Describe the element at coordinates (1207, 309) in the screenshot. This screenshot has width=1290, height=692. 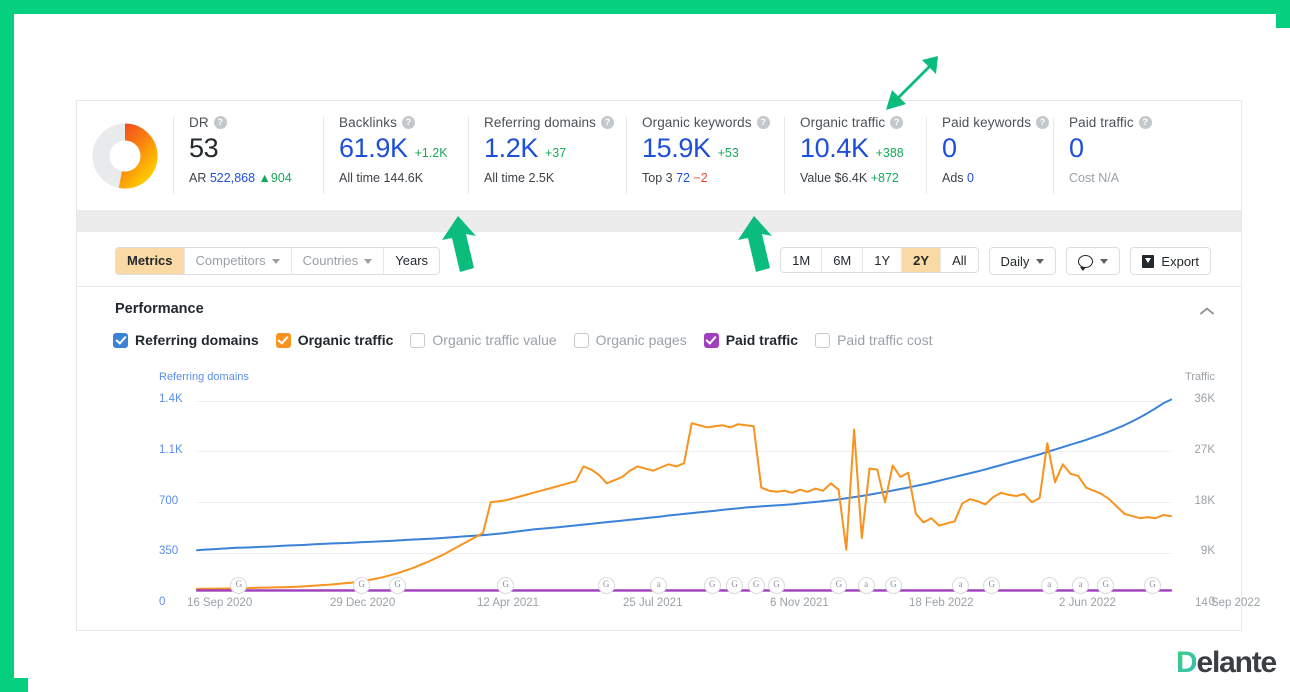
I see `chevron-up-icon` at that location.